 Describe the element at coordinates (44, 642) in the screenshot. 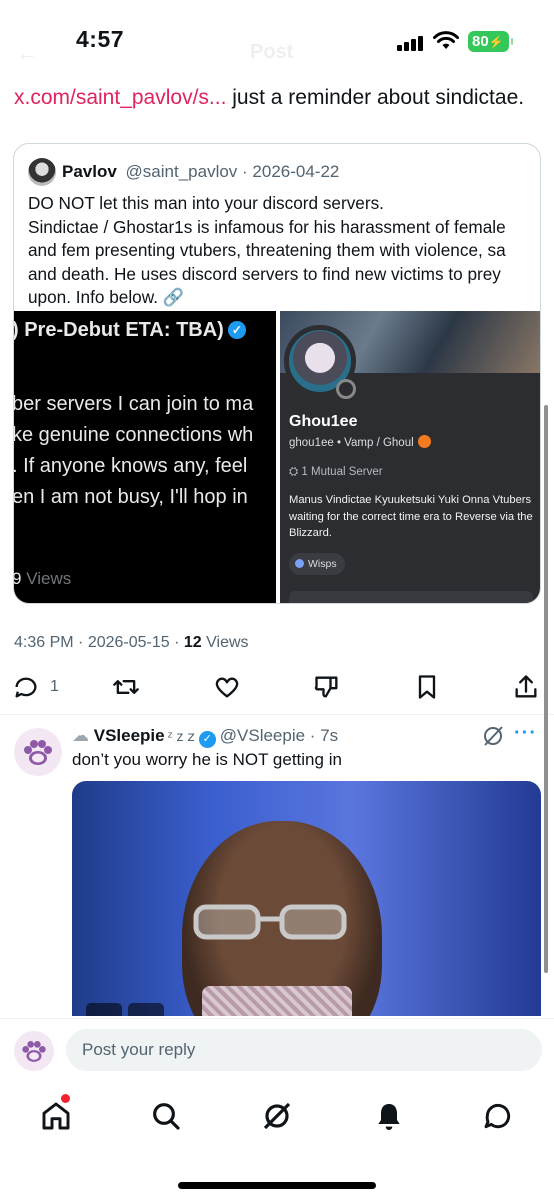

I see `post-time: 4:36 PM` at that location.